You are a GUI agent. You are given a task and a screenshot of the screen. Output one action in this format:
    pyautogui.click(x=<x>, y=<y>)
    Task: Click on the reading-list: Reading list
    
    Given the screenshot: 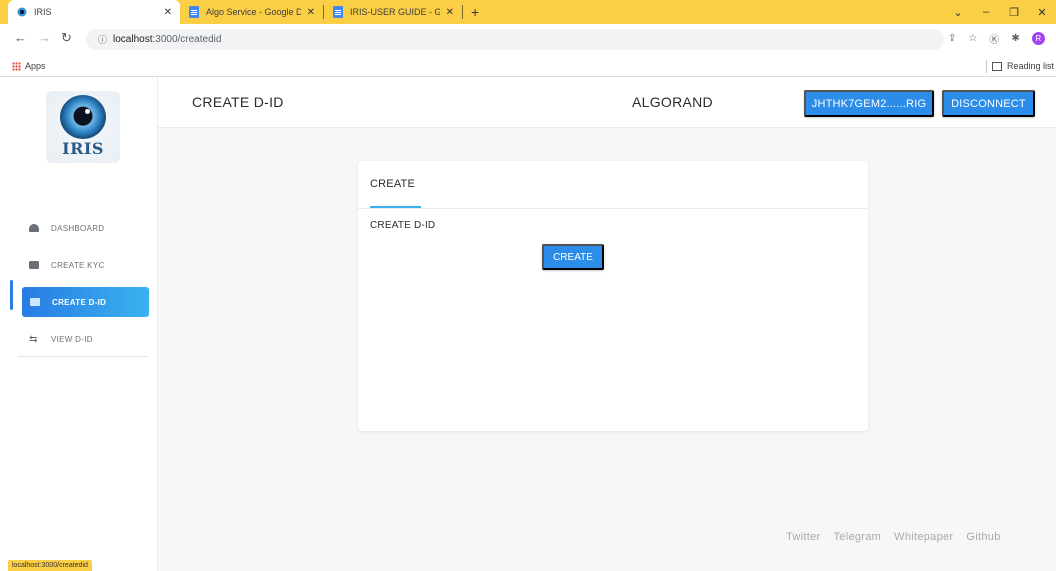 What is the action you would take?
    pyautogui.click(x=1020, y=66)
    